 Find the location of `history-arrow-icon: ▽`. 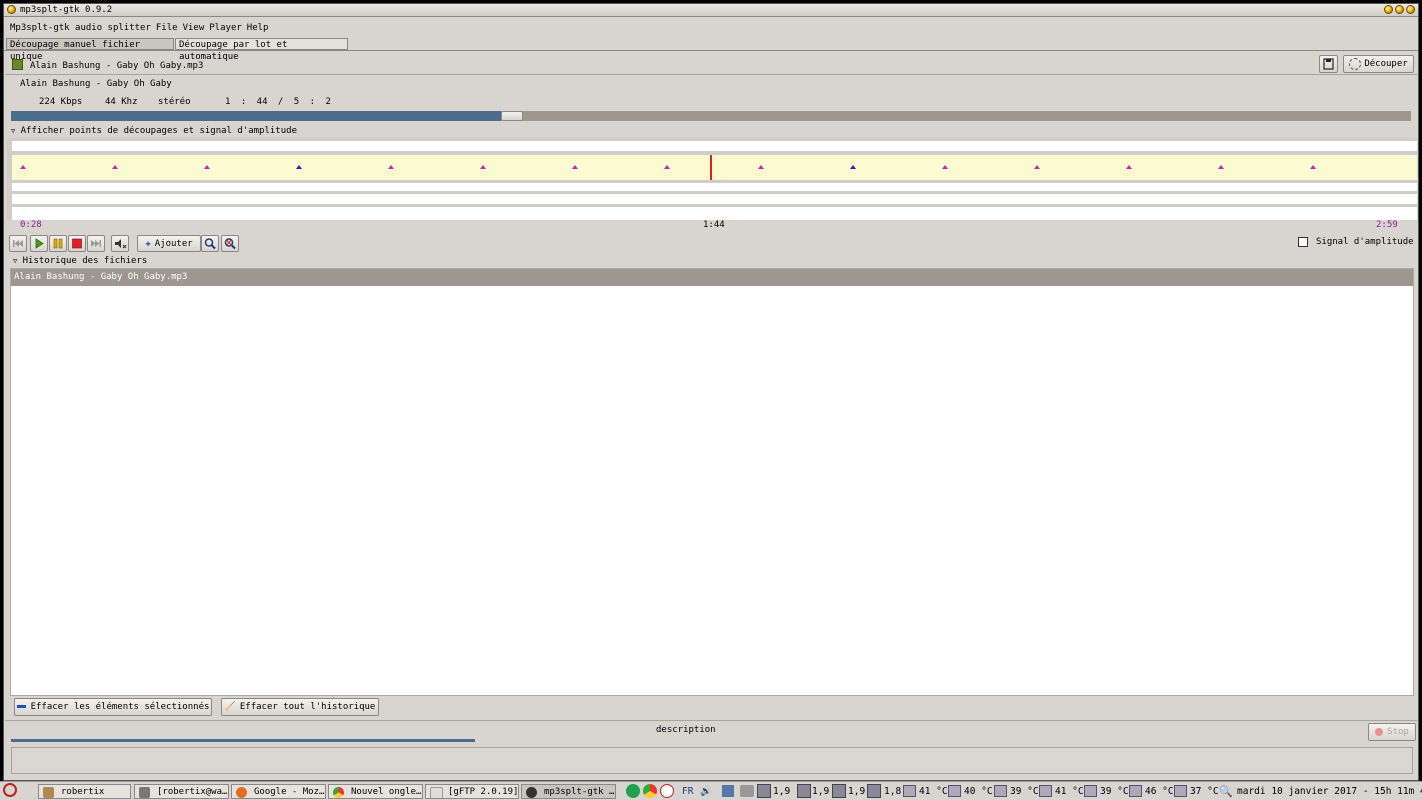

history-arrow-icon: ▽ is located at coordinates (15, 261).